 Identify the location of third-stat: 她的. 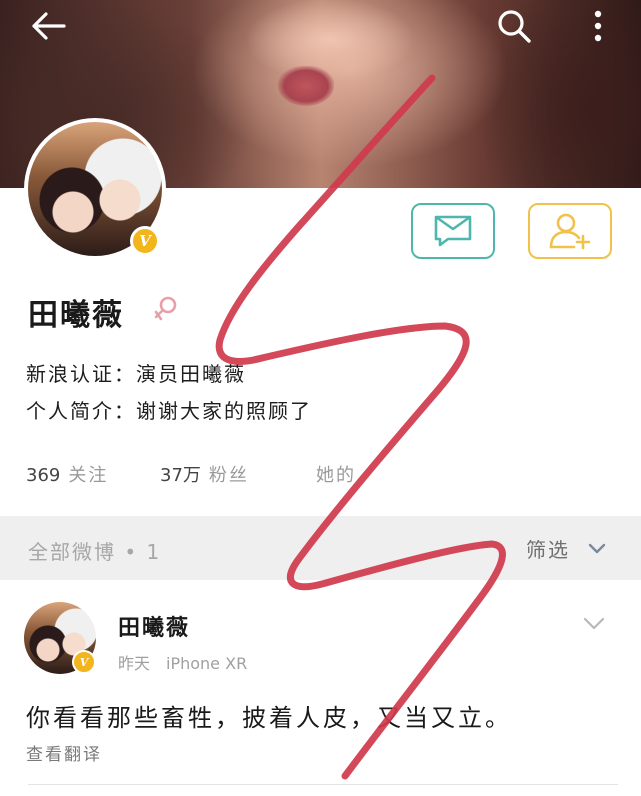
(336, 474).